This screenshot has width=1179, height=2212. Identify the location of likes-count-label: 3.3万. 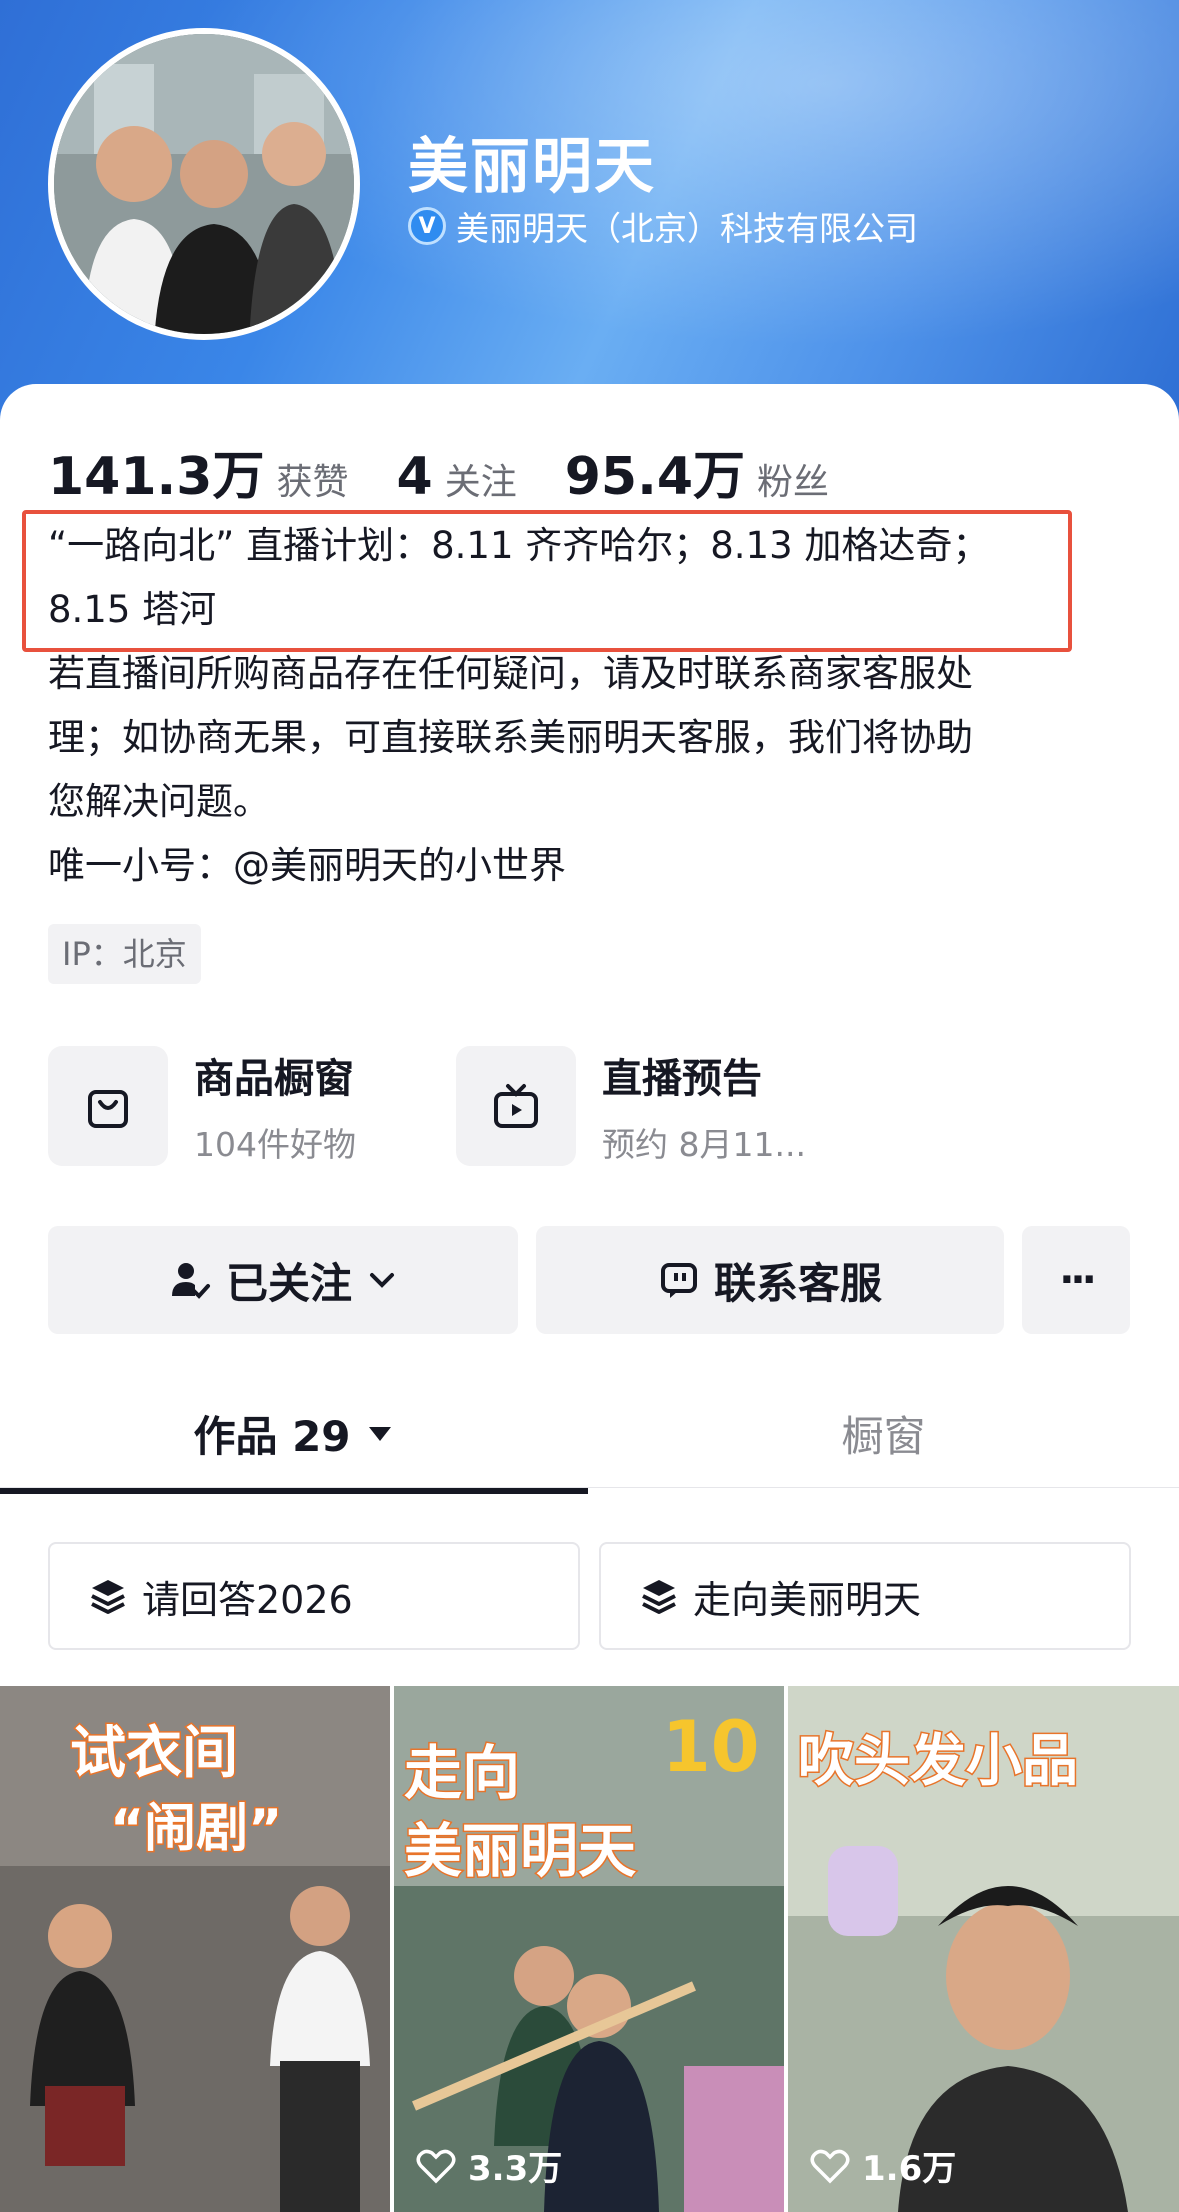
(515, 2169).